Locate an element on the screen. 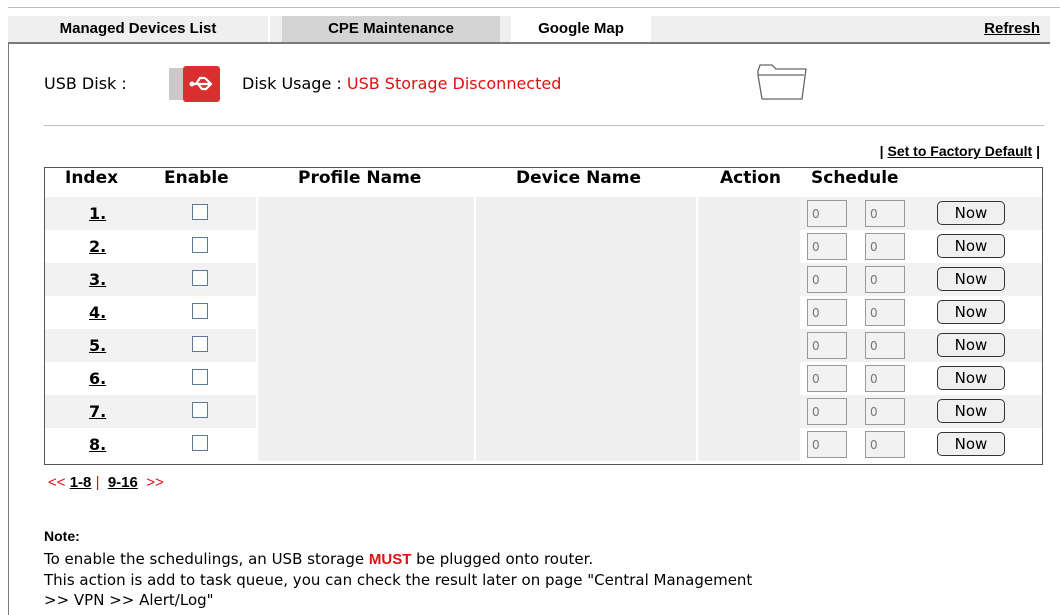 The width and height of the screenshot is (1060, 615). table-row: 3. 0 0 Now is located at coordinates (543, 279).